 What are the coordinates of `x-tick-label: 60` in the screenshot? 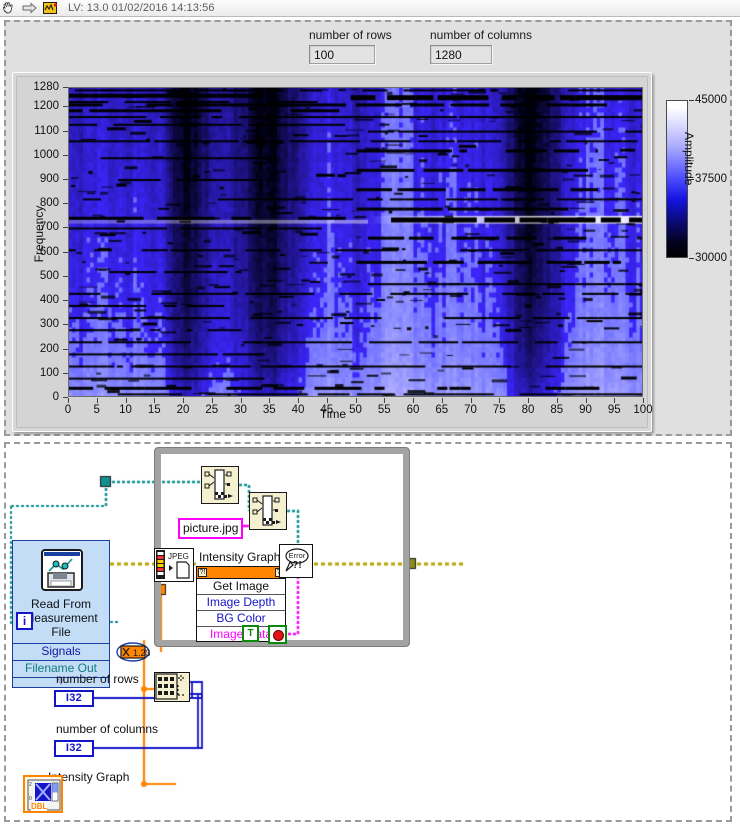 It's located at (413, 410).